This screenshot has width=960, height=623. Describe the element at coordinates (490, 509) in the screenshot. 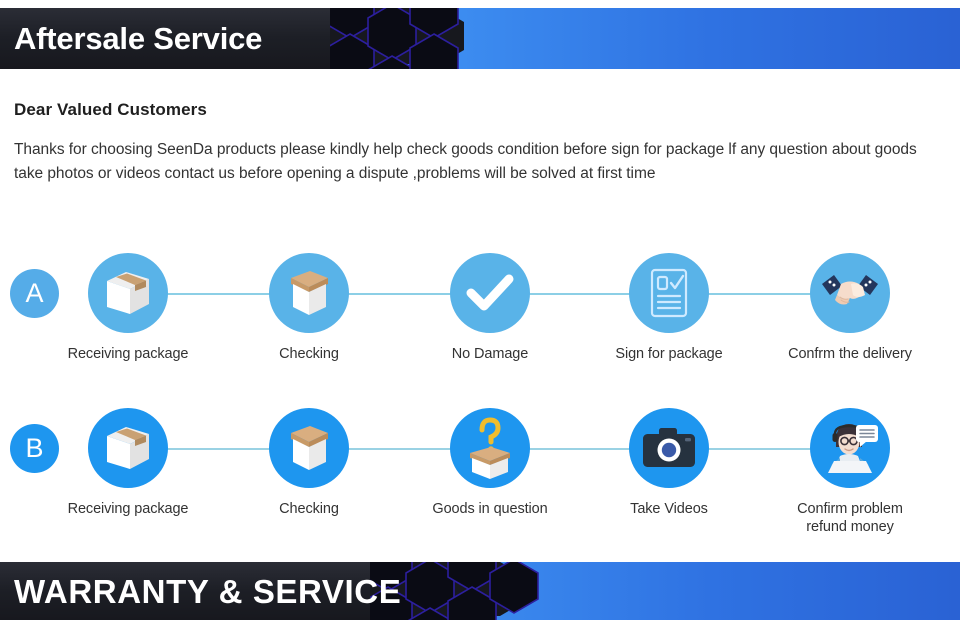

I see `flow-step-label: Goods in question` at that location.